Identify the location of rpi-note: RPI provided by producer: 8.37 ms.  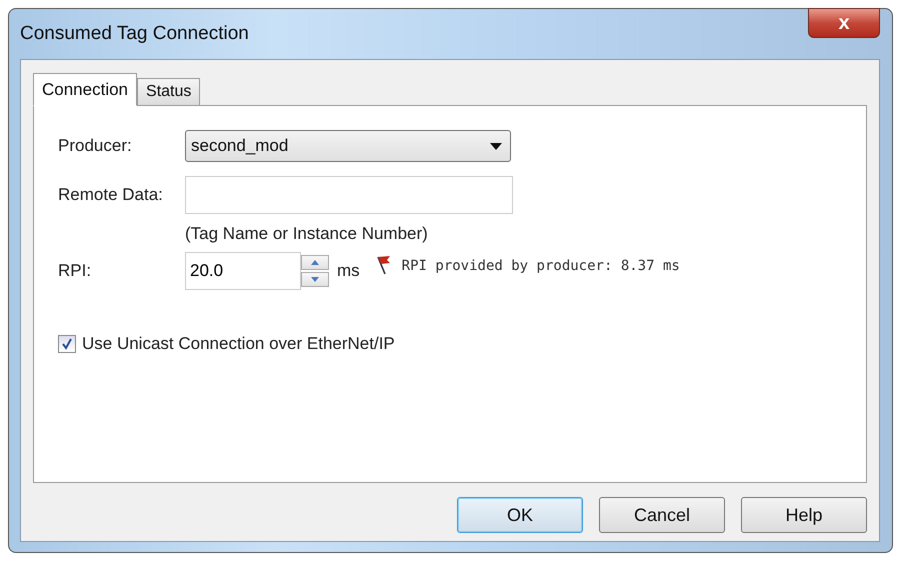
(541, 266).